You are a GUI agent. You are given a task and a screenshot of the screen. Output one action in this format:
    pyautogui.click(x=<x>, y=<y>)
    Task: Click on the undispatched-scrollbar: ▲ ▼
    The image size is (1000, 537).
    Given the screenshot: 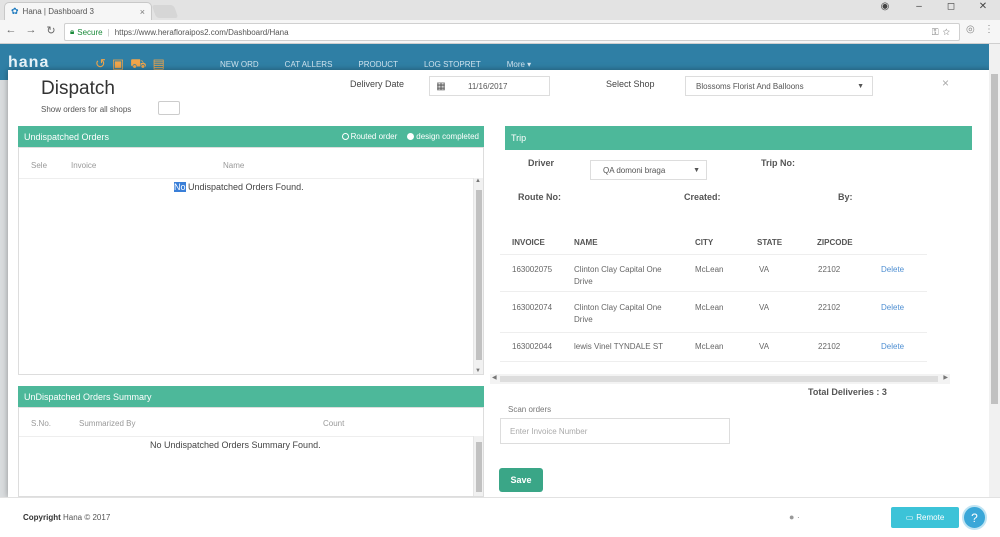 What is the action you would take?
    pyautogui.click(x=478, y=276)
    